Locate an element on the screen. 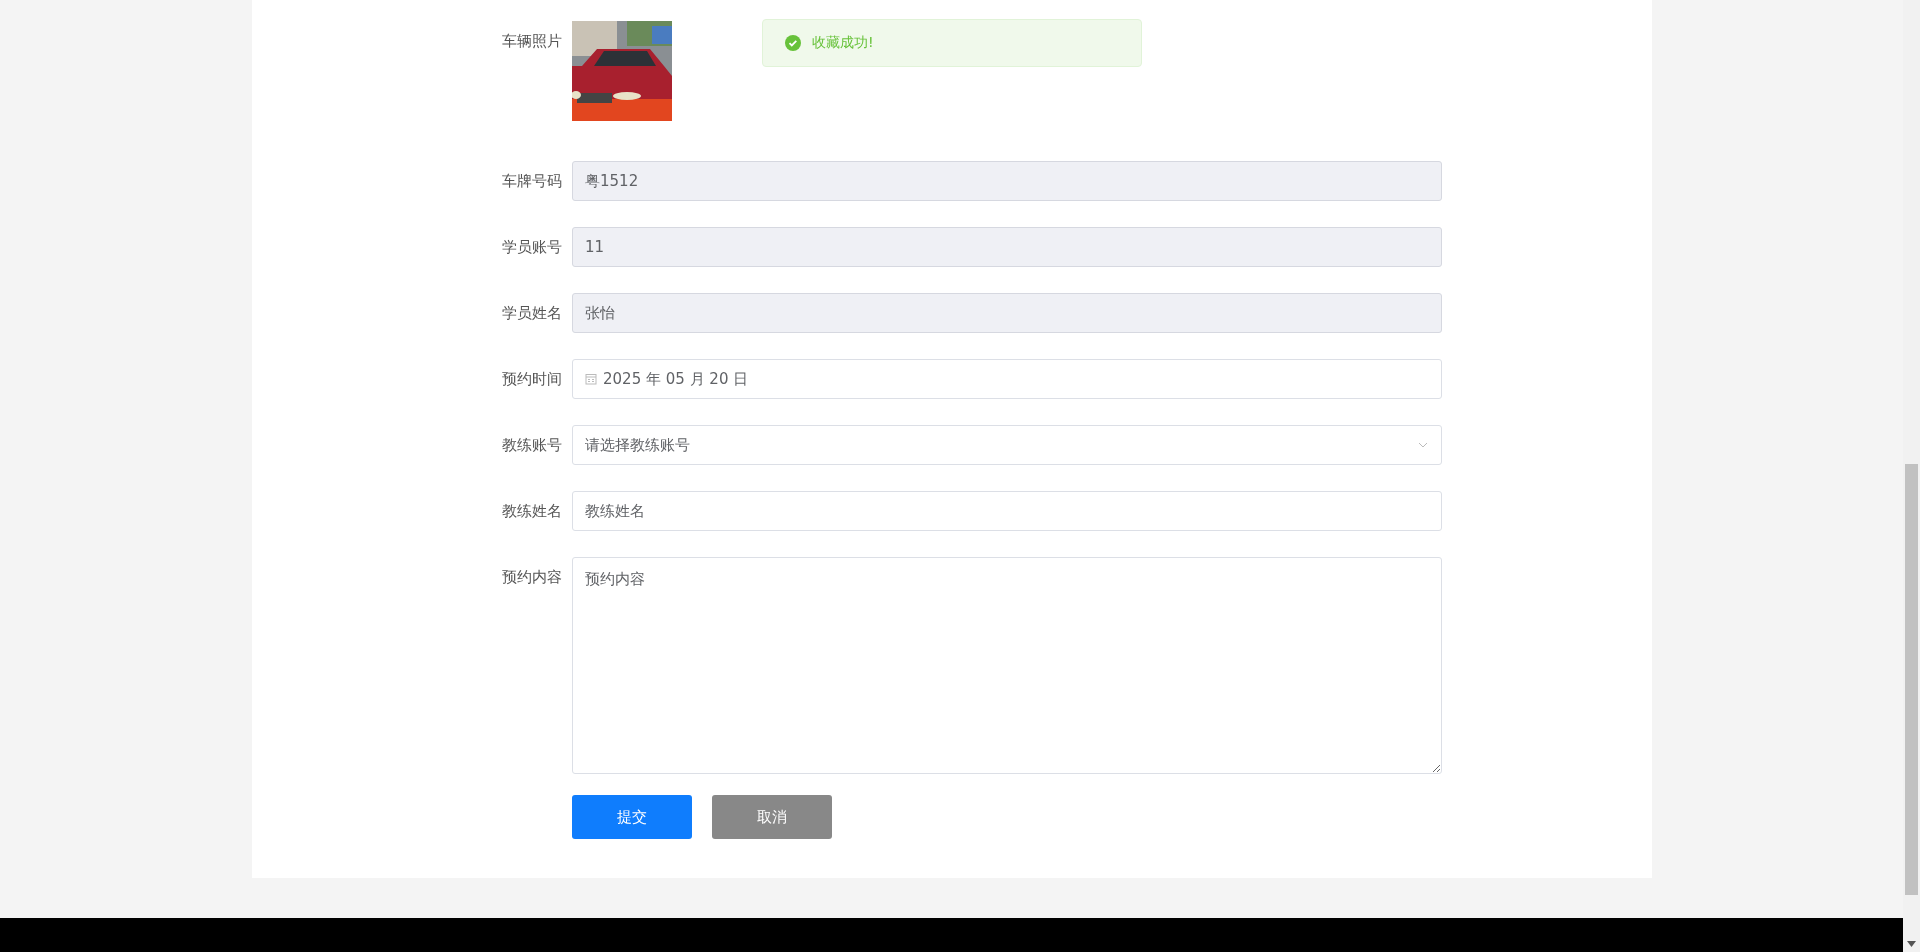 The width and height of the screenshot is (1920, 952). field-label: 教练账号 is located at coordinates (531, 445).